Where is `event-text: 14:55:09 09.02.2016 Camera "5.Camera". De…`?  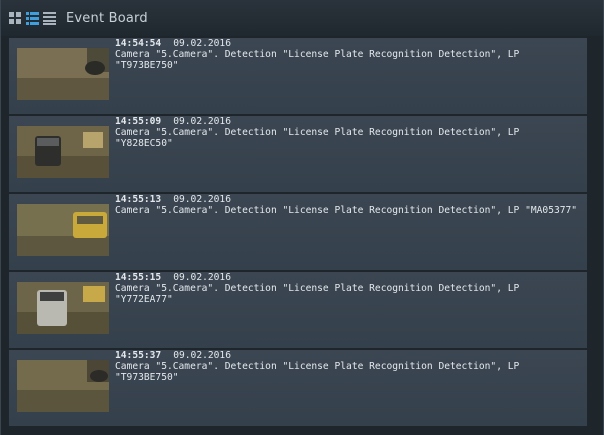 event-text: 14:55:09 09.02.2016 Camera "5.Camera". De… is located at coordinates (348, 132).